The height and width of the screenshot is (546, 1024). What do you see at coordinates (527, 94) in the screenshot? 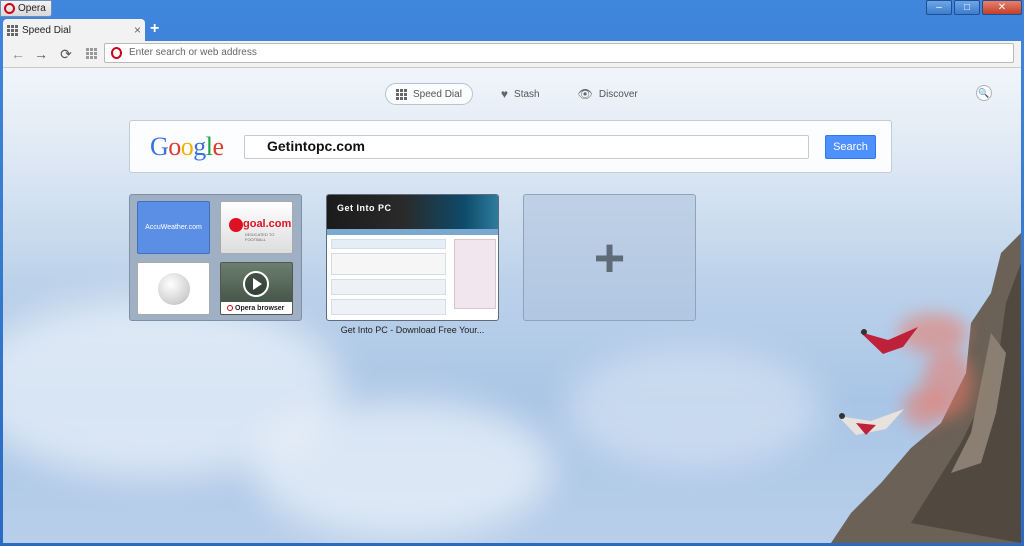
I see `stash-nav-label: Stash` at bounding box center [527, 94].